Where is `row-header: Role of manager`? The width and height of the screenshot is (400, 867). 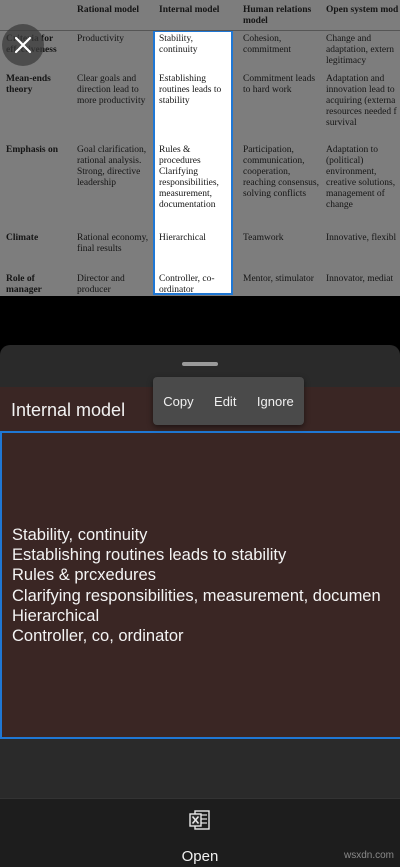
row-header: Role of manager is located at coordinates (24, 284).